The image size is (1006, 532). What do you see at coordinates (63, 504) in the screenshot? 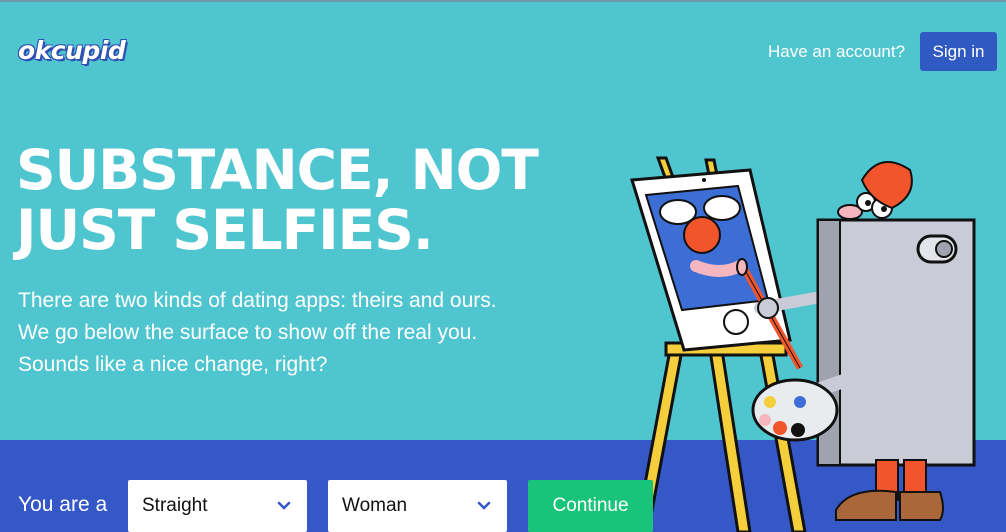
I see `you-are-label: You are a` at bounding box center [63, 504].